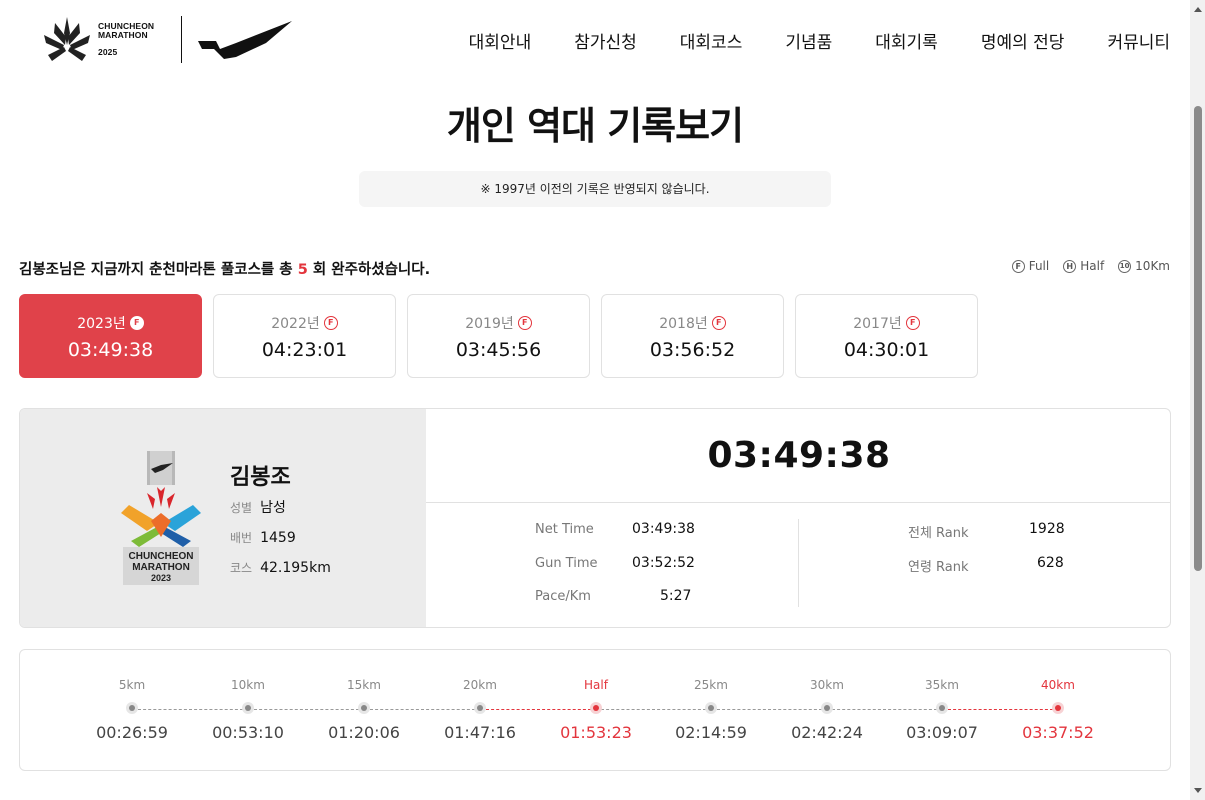 This screenshot has height=800, width=1205. Describe the element at coordinates (1039, 266) in the screenshot. I see `legend-full-label: Full` at that location.